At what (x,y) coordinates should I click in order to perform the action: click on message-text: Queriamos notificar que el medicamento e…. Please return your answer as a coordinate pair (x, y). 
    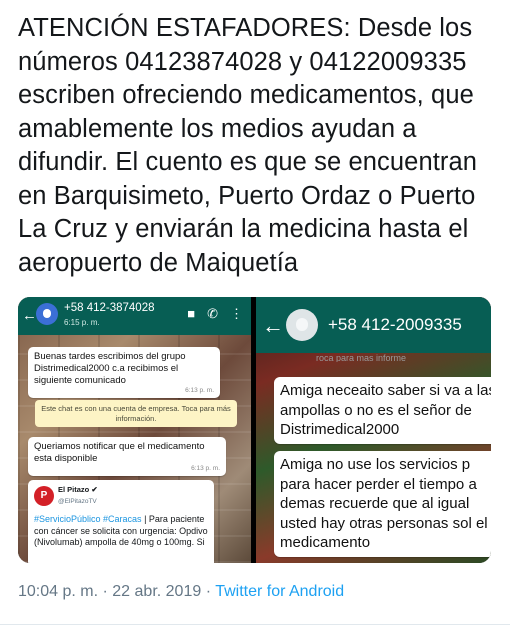
    Looking at the image, I should click on (119, 452).